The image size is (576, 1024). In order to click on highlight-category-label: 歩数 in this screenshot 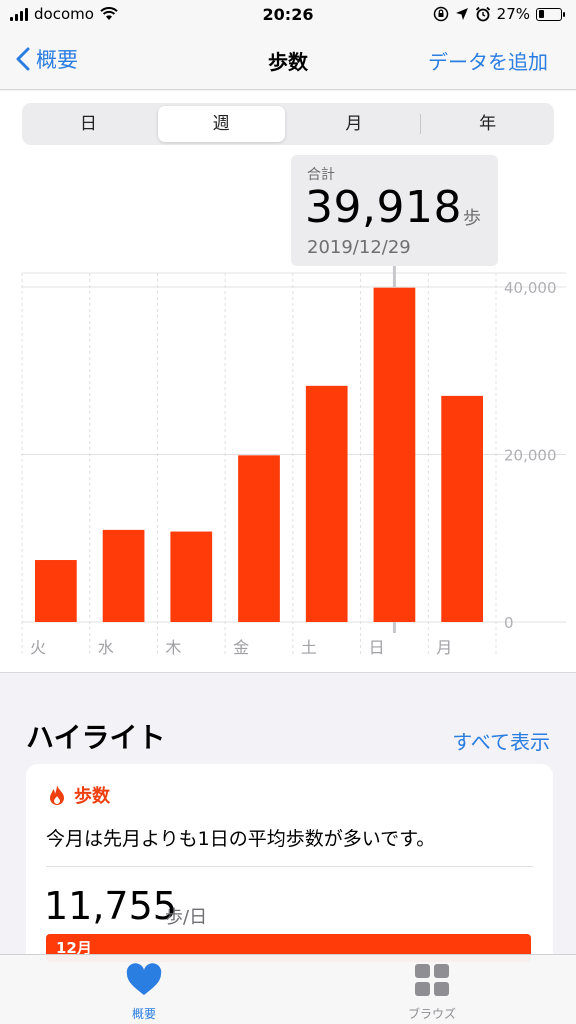, I will do `click(92, 796)`.